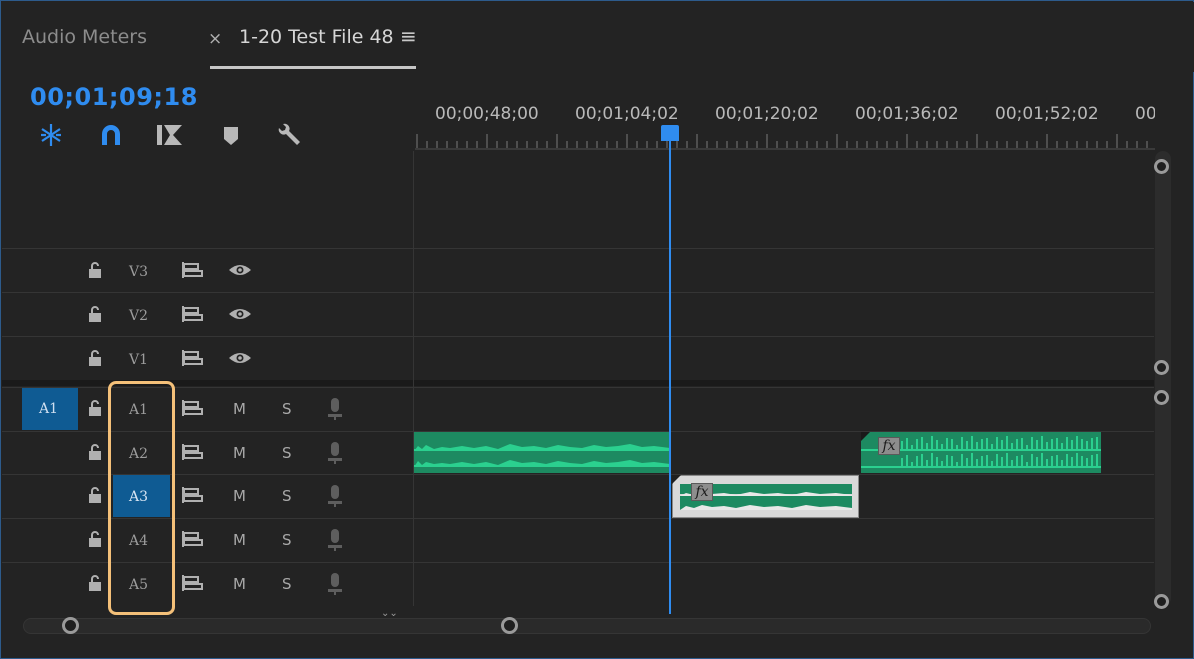 This screenshot has height=659, width=1194. Describe the element at coordinates (51, 135) in the screenshot. I see `snap-icon` at that location.